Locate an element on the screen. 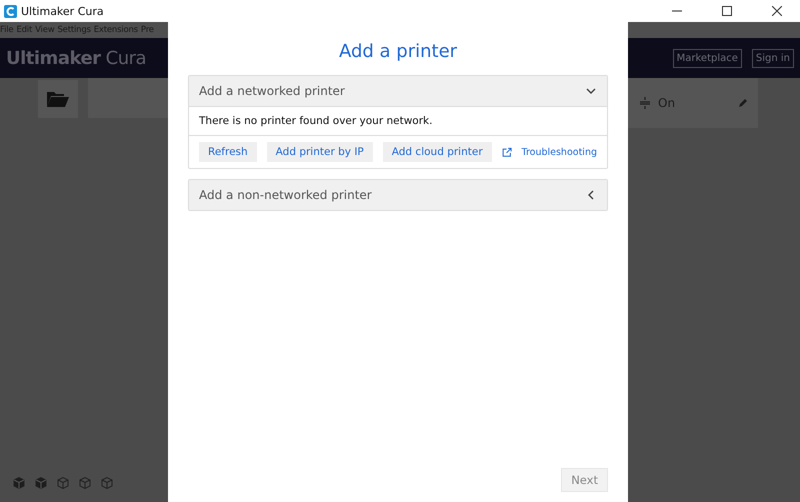  close-icon is located at coordinates (777, 11).